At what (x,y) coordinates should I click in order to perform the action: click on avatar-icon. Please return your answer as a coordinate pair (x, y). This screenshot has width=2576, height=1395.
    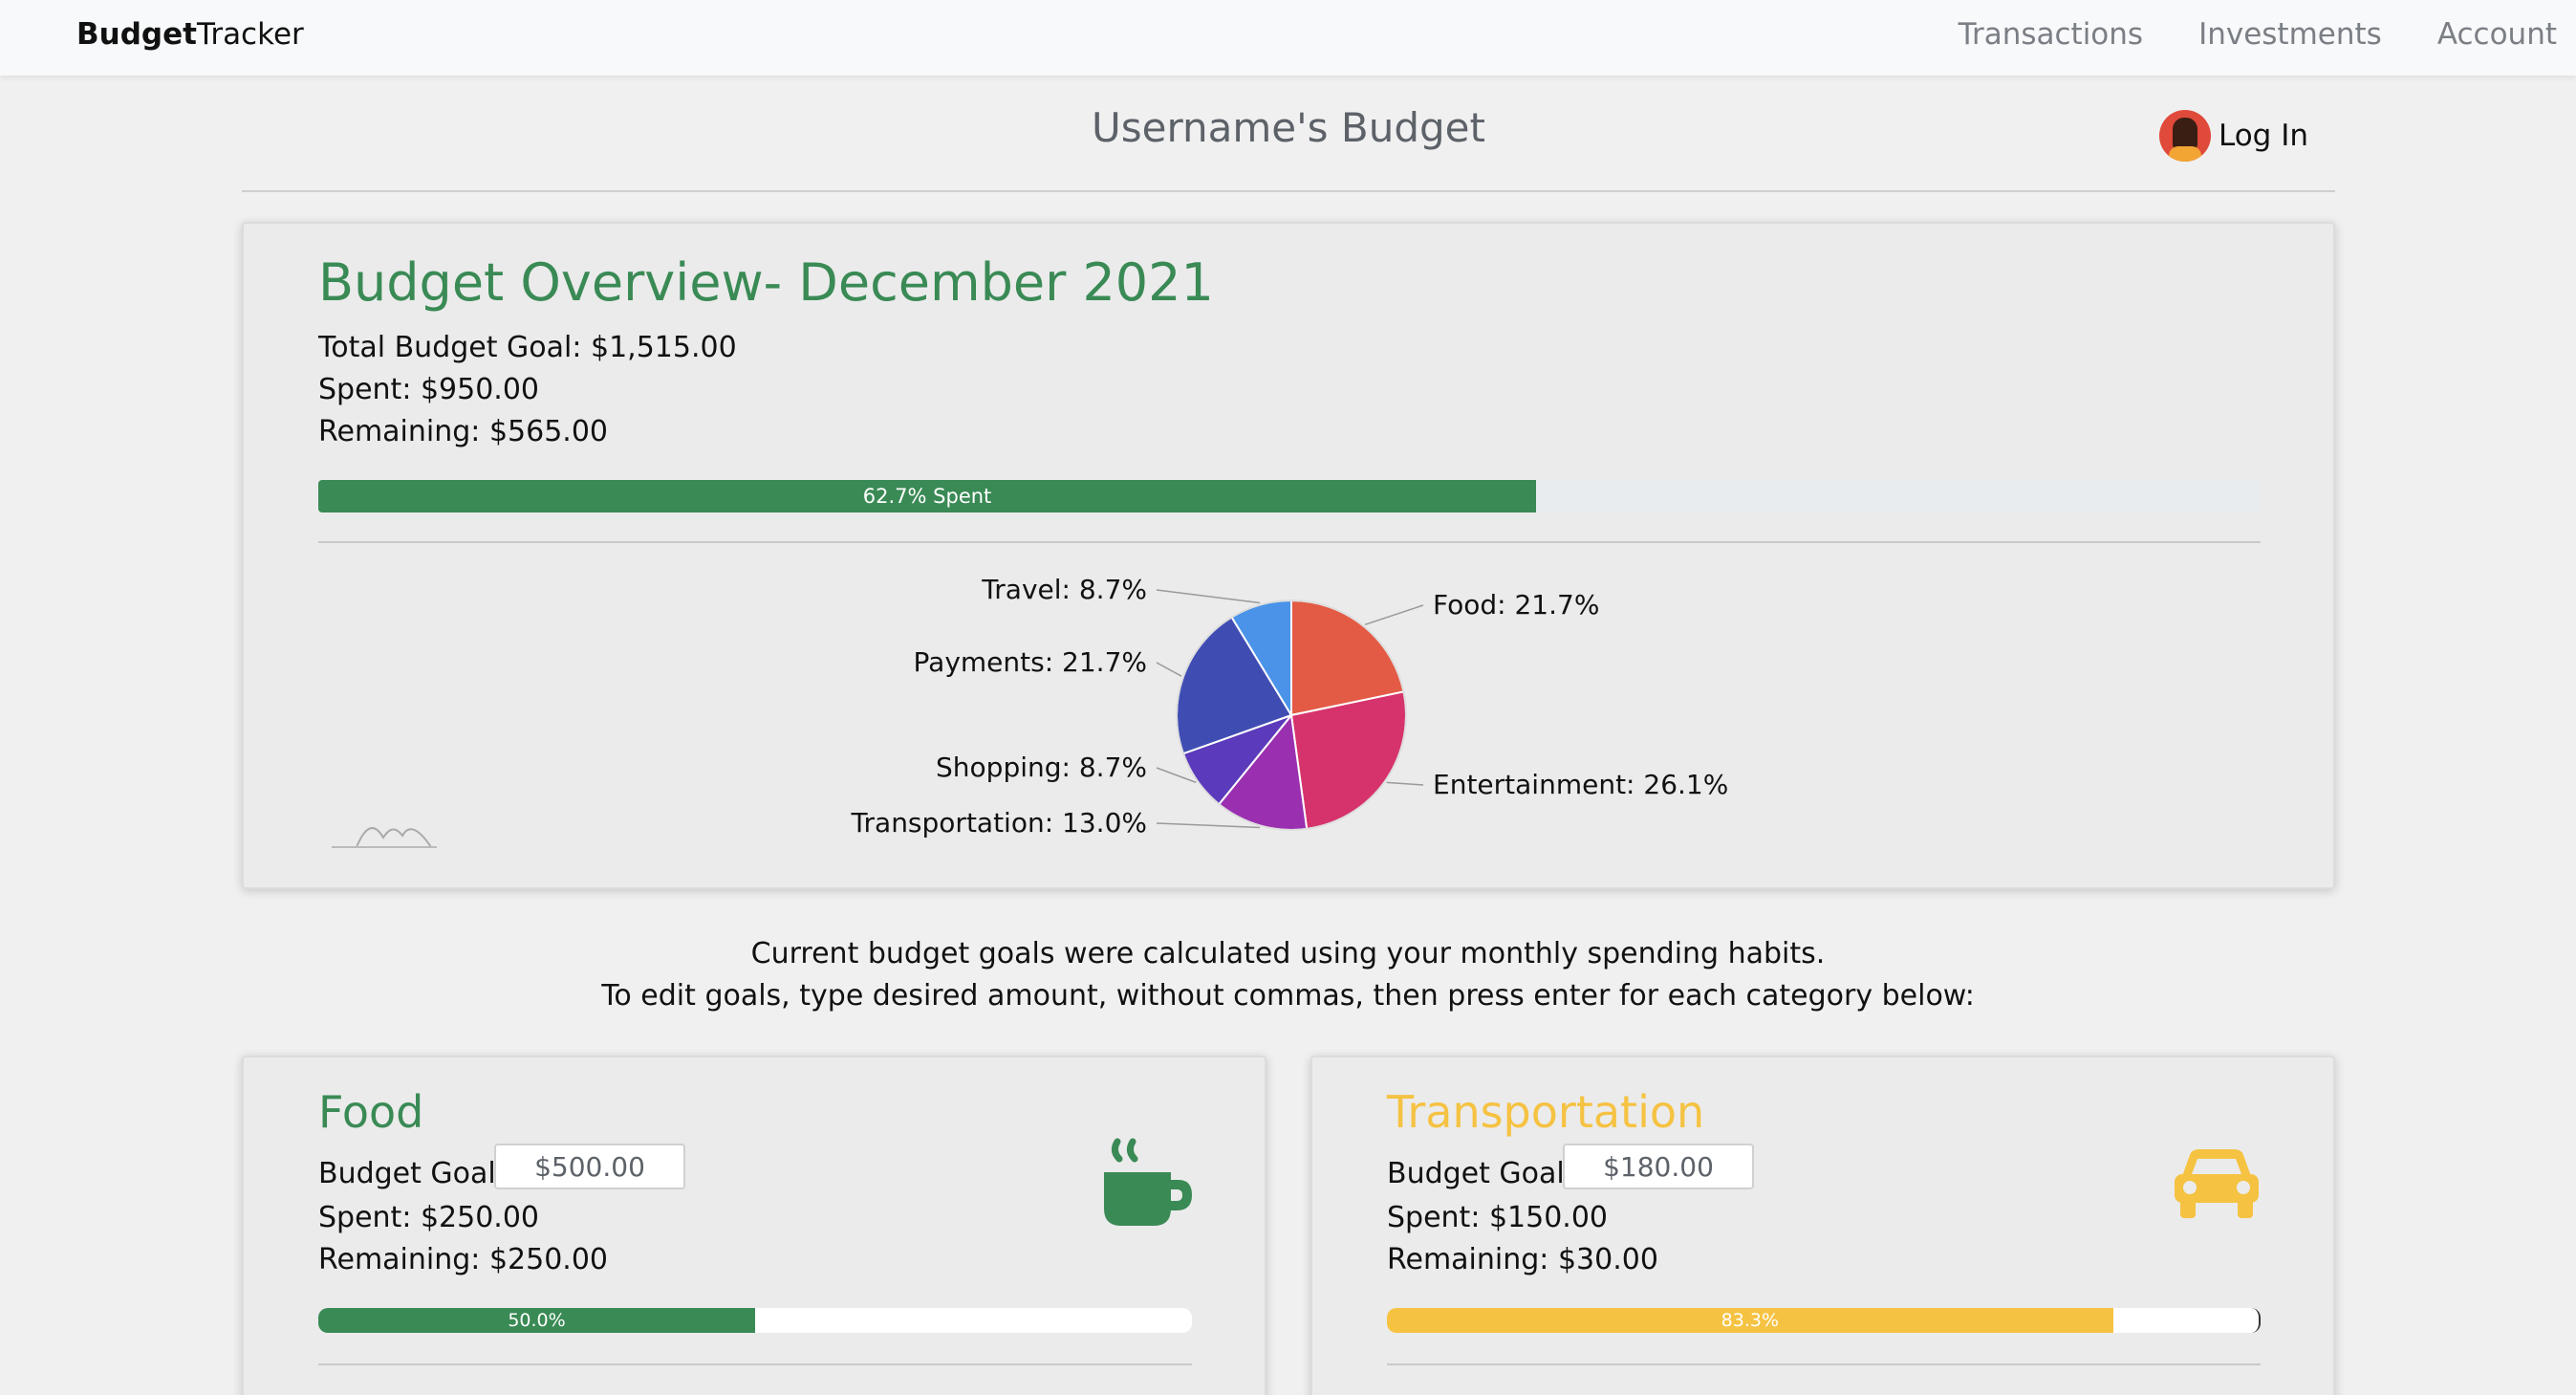
    Looking at the image, I should click on (2184, 136).